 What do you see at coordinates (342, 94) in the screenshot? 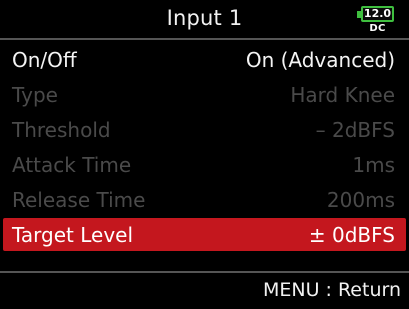
I see `menu-item-value: Hard Knee` at bounding box center [342, 94].